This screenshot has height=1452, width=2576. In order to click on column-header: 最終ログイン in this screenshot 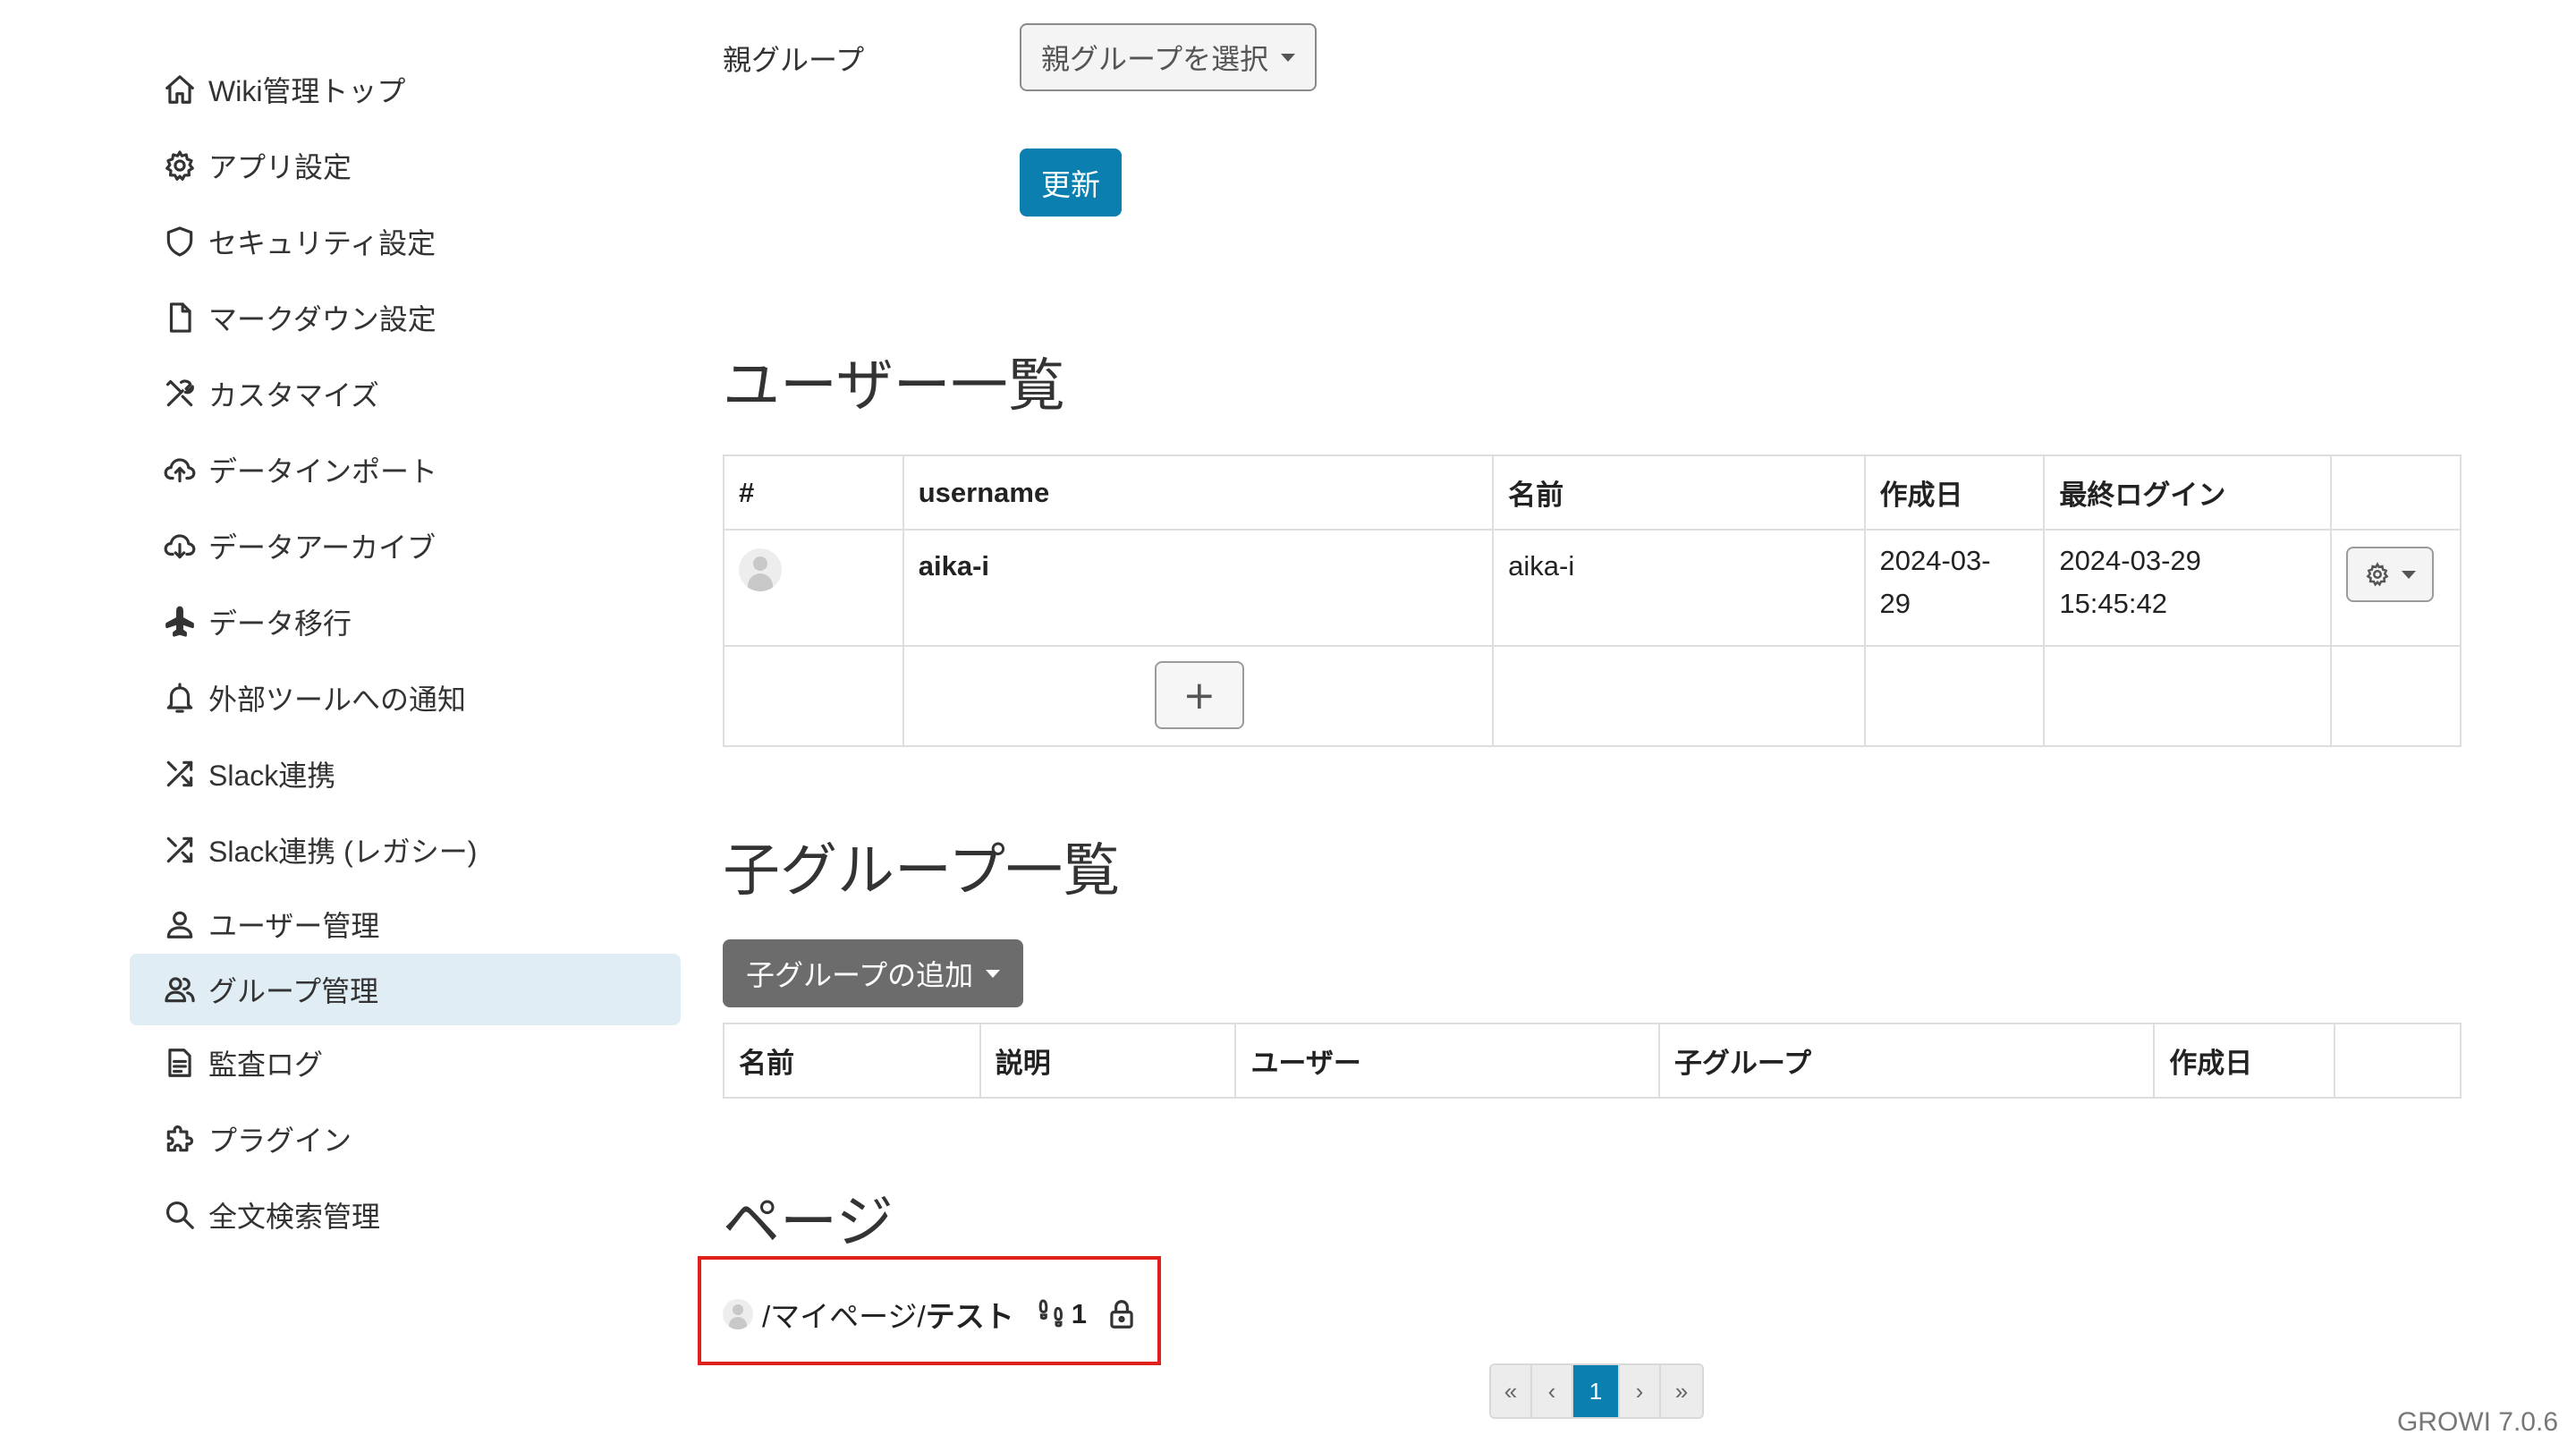, I will do `click(2187, 492)`.